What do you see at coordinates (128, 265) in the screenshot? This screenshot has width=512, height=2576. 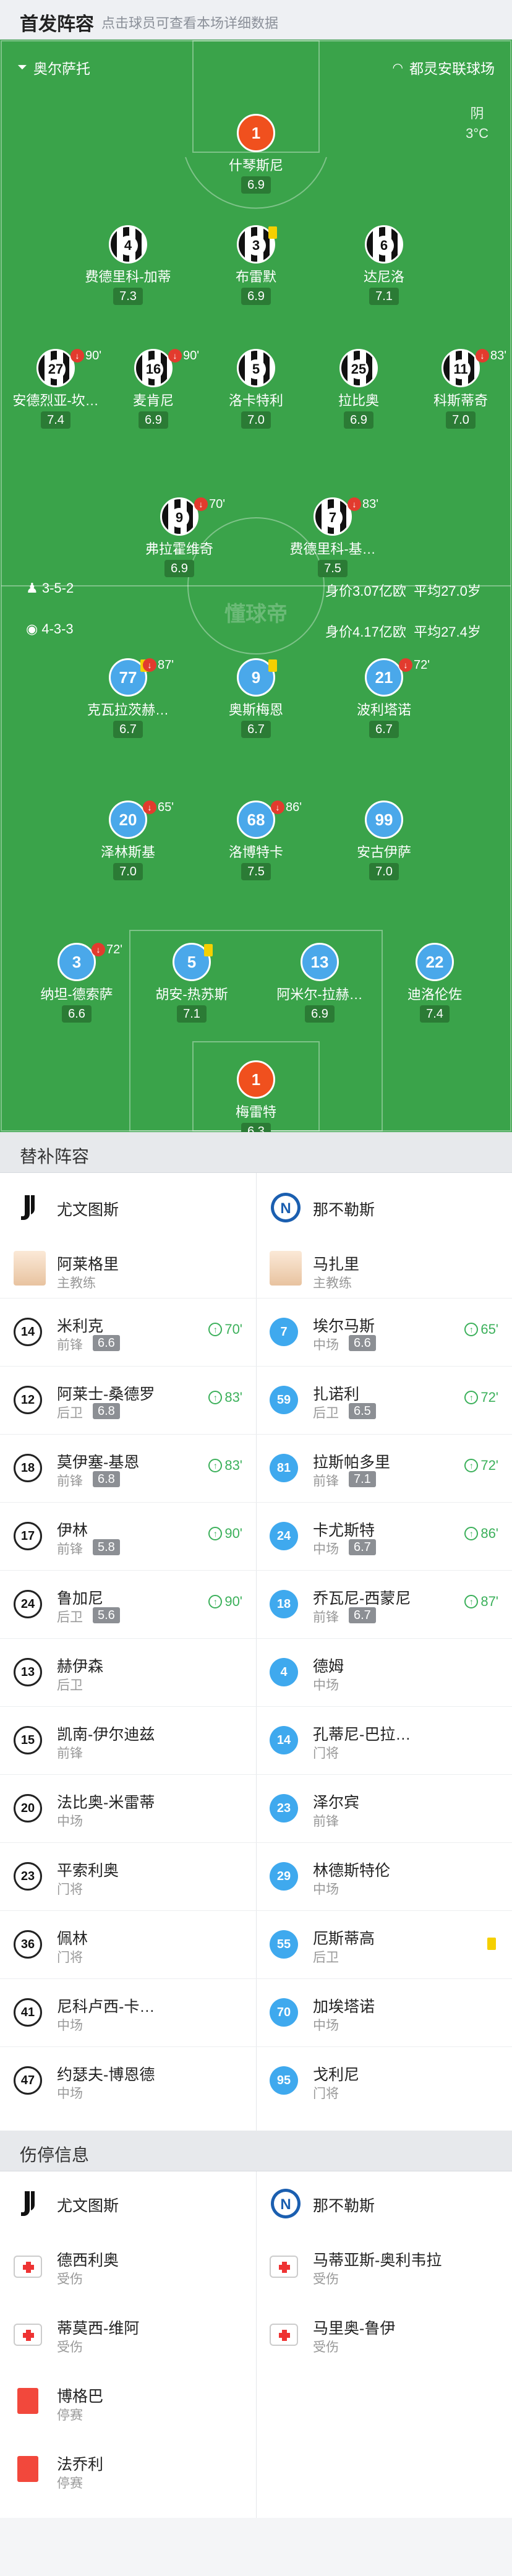 I see `player-p4: 4 费德里科-加蒂 7.3` at bounding box center [128, 265].